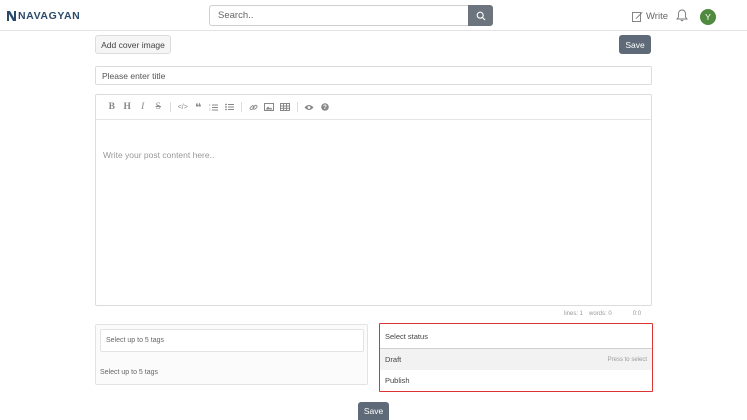  Describe the element at coordinates (159, 107) in the screenshot. I see `strikethrough-icon: S` at that location.